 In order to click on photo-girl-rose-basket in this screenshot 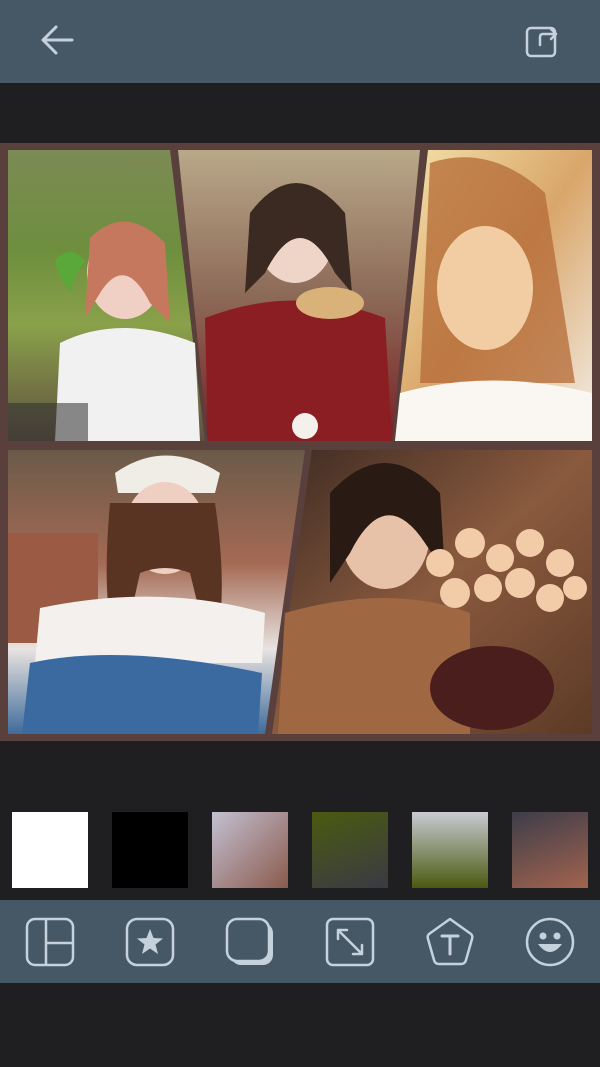, I will do `click(432, 592)`.